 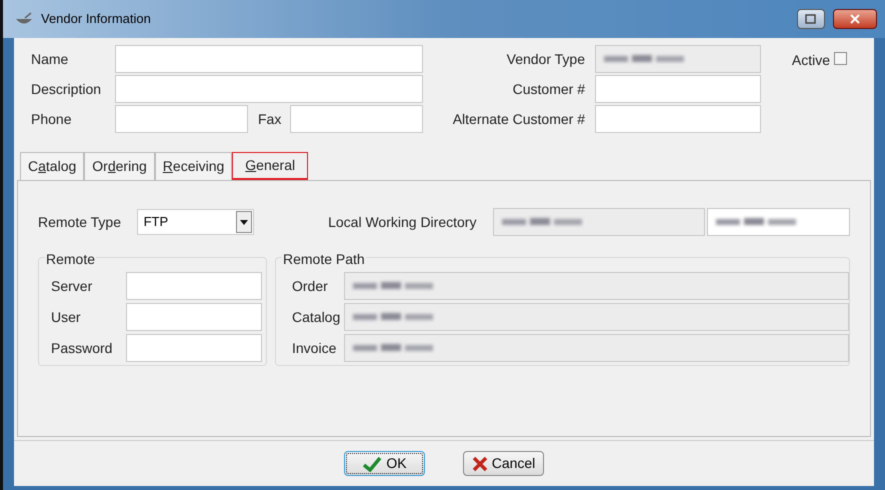 I want to click on tab: Catalog, so click(x=52, y=166).